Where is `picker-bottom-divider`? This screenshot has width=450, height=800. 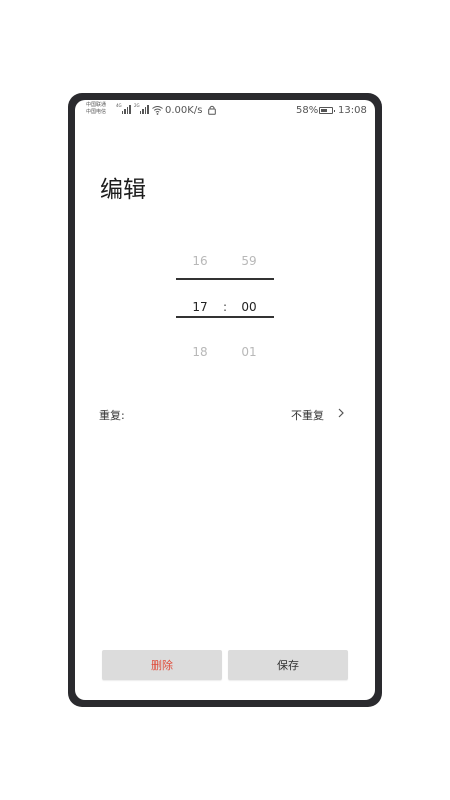 picker-bottom-divider is located at coordinates (225, 317).